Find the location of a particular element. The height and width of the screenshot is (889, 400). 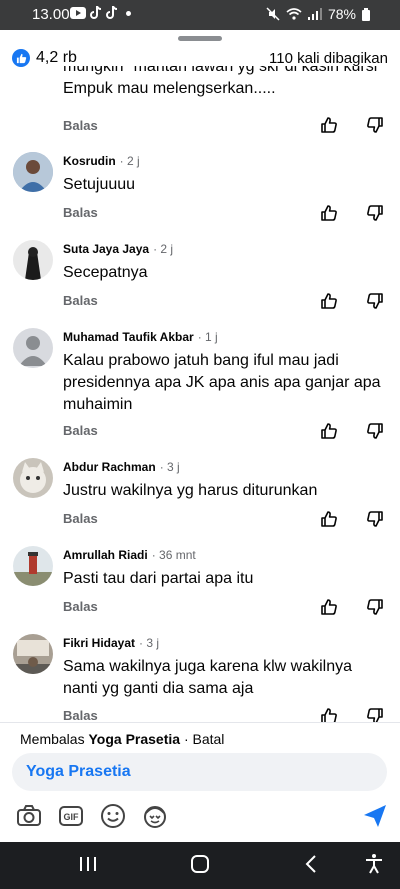

replying-to-name: Yoga Prasetia is located at coordinates (134, 739).